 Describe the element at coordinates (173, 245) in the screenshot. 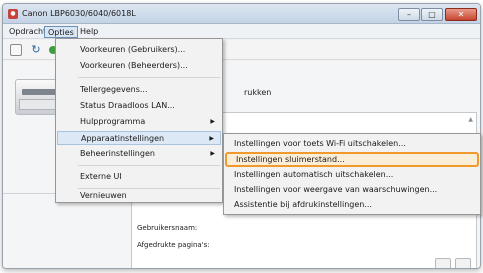

I see `printed-pages-label: Afgedrukte pagina's:` at that location.